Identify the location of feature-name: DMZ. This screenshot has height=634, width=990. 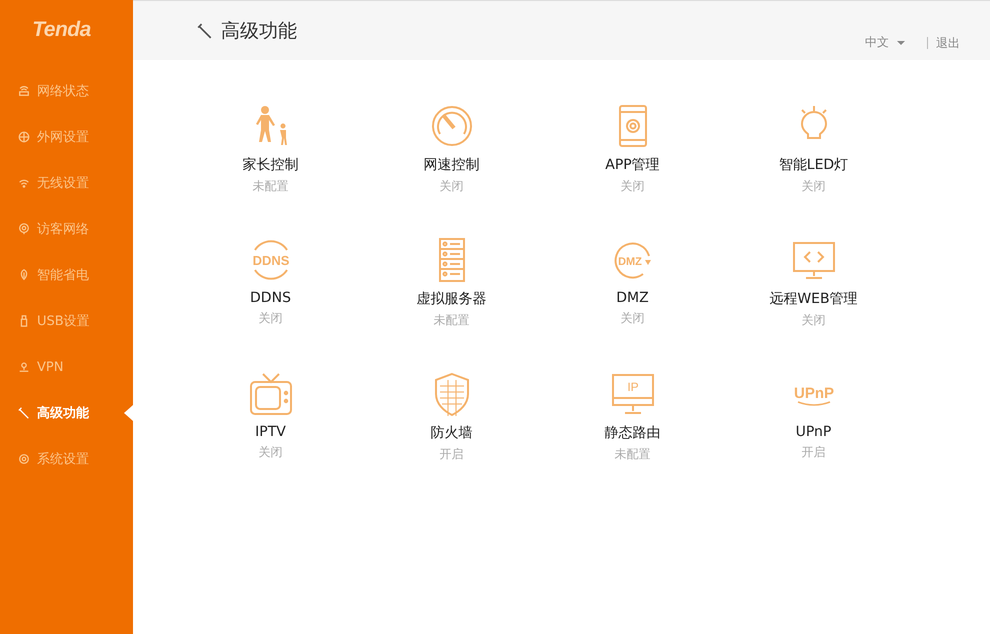
(632, 298).